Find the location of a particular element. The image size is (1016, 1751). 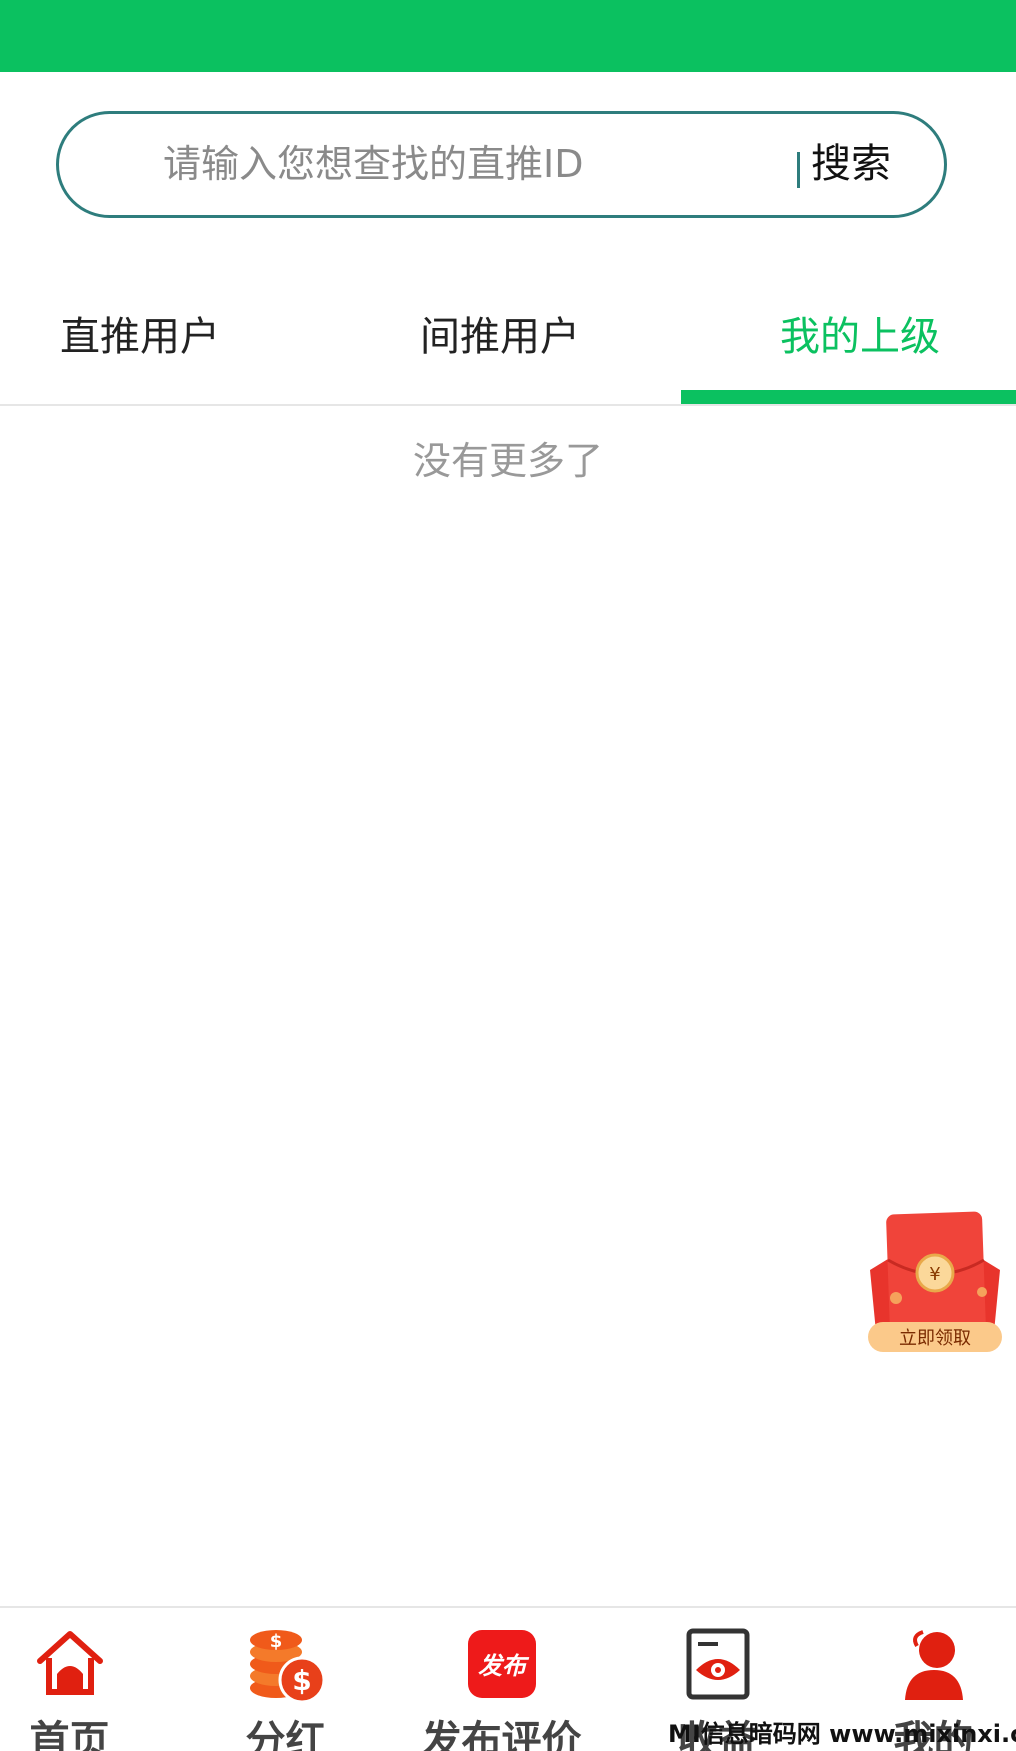

nav-label-publish-review: 发布评价 is located at coordinates (501, 1734).